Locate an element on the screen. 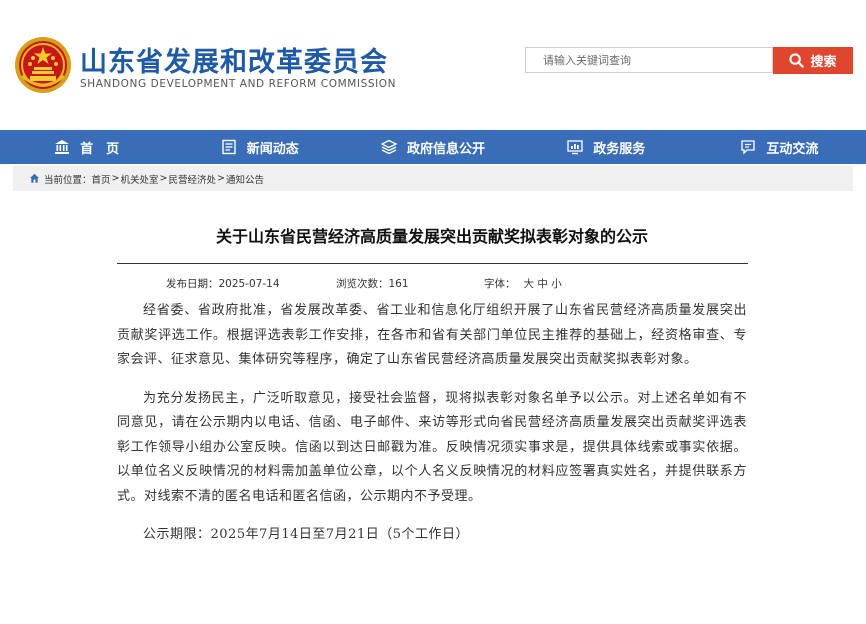 This screenshot has width=866, height=624. breadcrumb-item-private-economy: 民营经济处 is located at coordinates (192, 179).